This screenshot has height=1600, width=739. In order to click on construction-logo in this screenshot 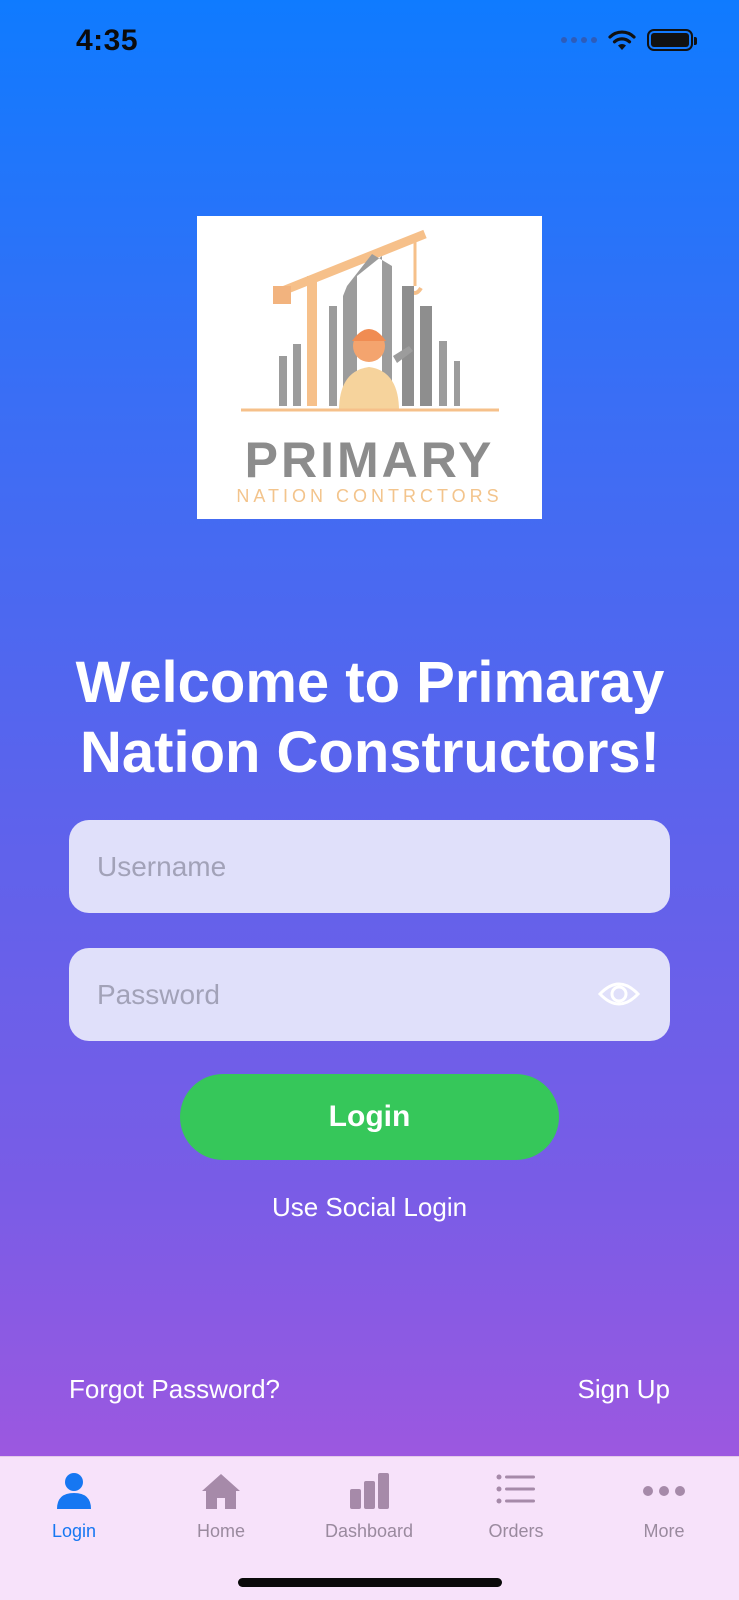, I will do `click(370, 320)`.